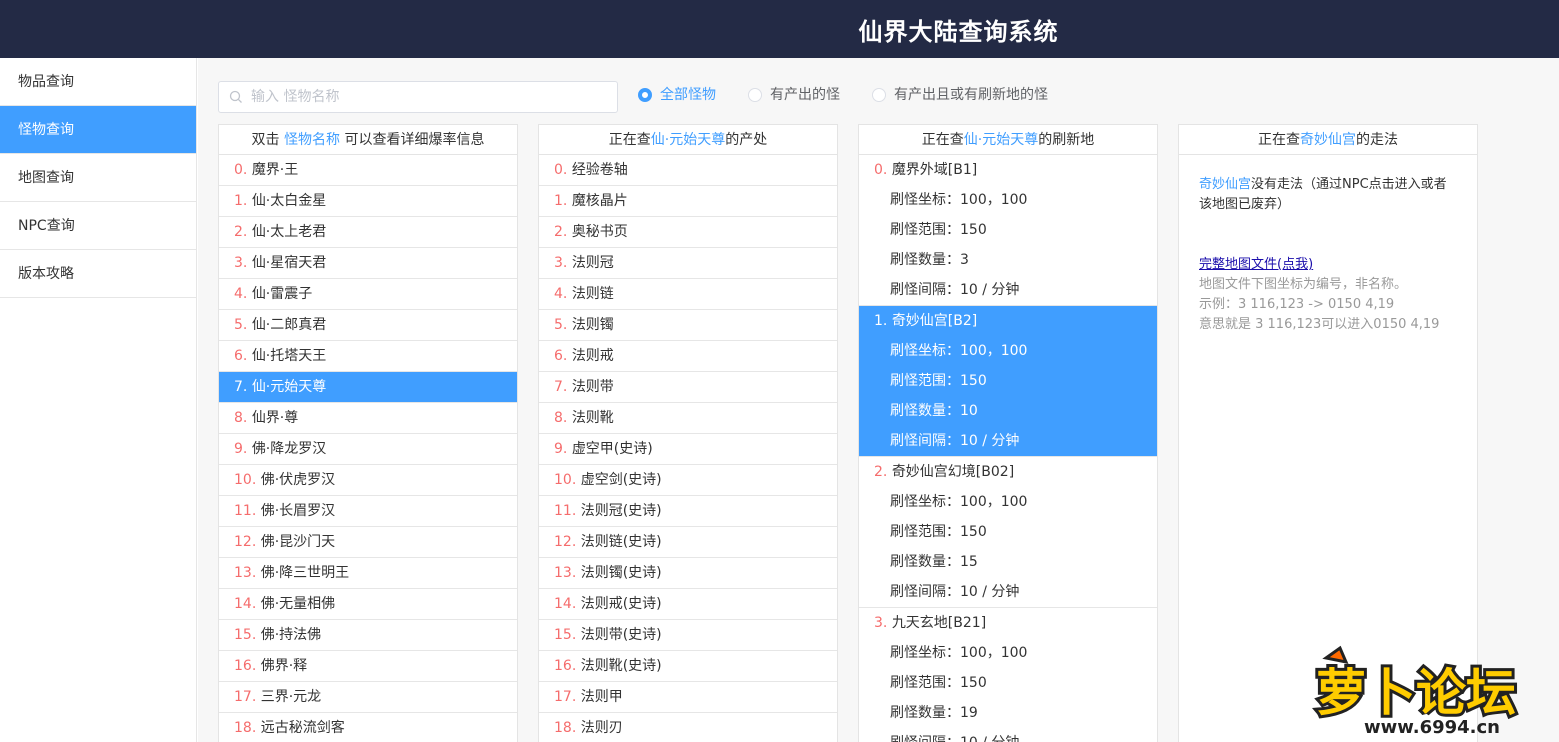 The height and width of the screenshot is (742, 1559). What do you see at coordinates (688, 418) in the screenshot?
I see `drop-row: 8. 法则靴` at bounding box center [688, 418].